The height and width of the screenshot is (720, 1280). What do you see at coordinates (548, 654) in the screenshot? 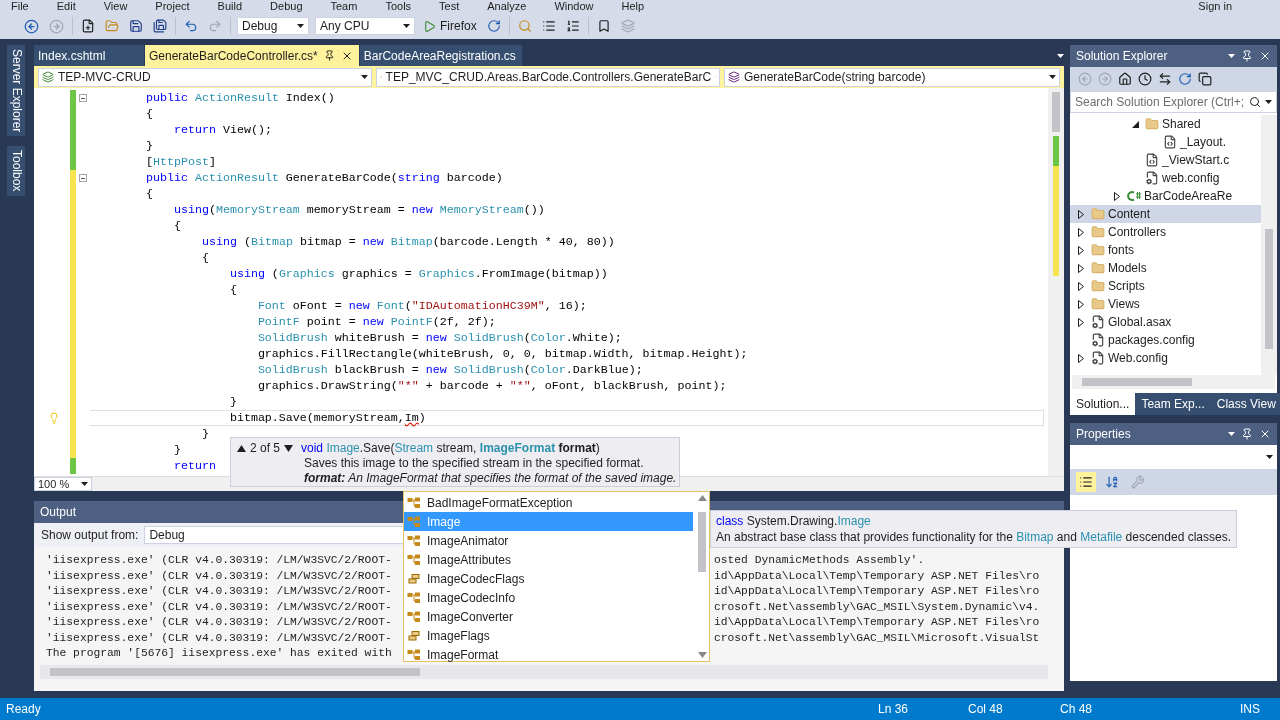
I see `completion-item: ImageFormat` at bounding box center [548, 654].